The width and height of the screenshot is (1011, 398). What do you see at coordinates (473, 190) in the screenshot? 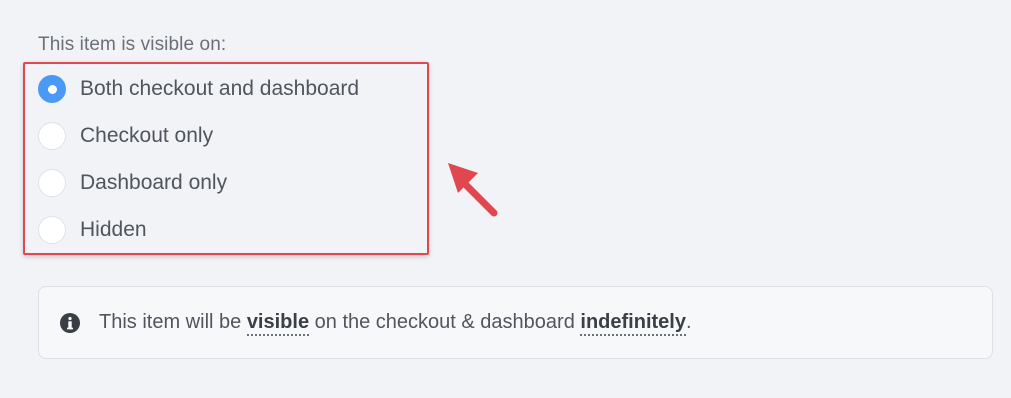
I see `annotation-arrow-icon` at bounding box center [473, 190].